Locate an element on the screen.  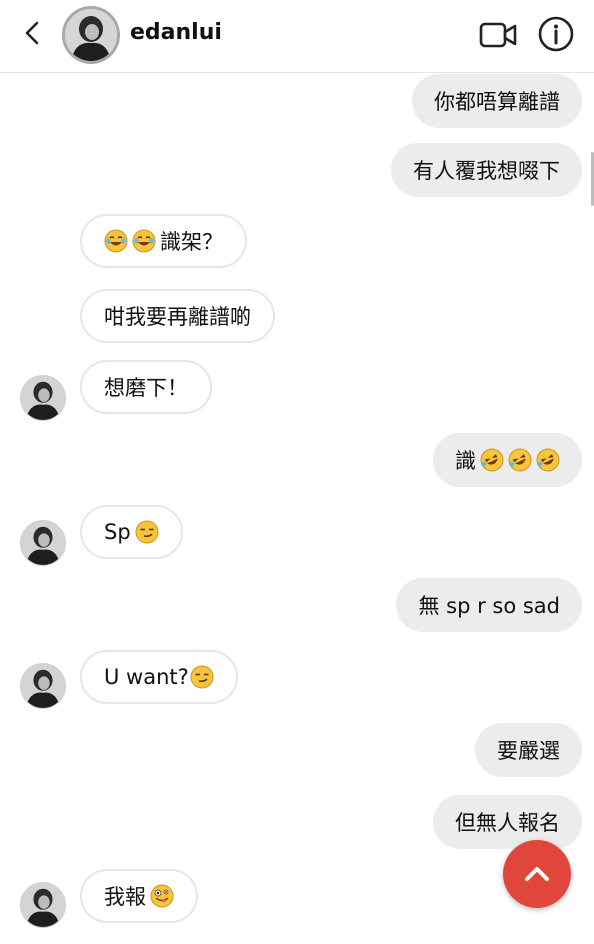
message-bubble-incoming: 我報 is located at coordinates (139, 896).